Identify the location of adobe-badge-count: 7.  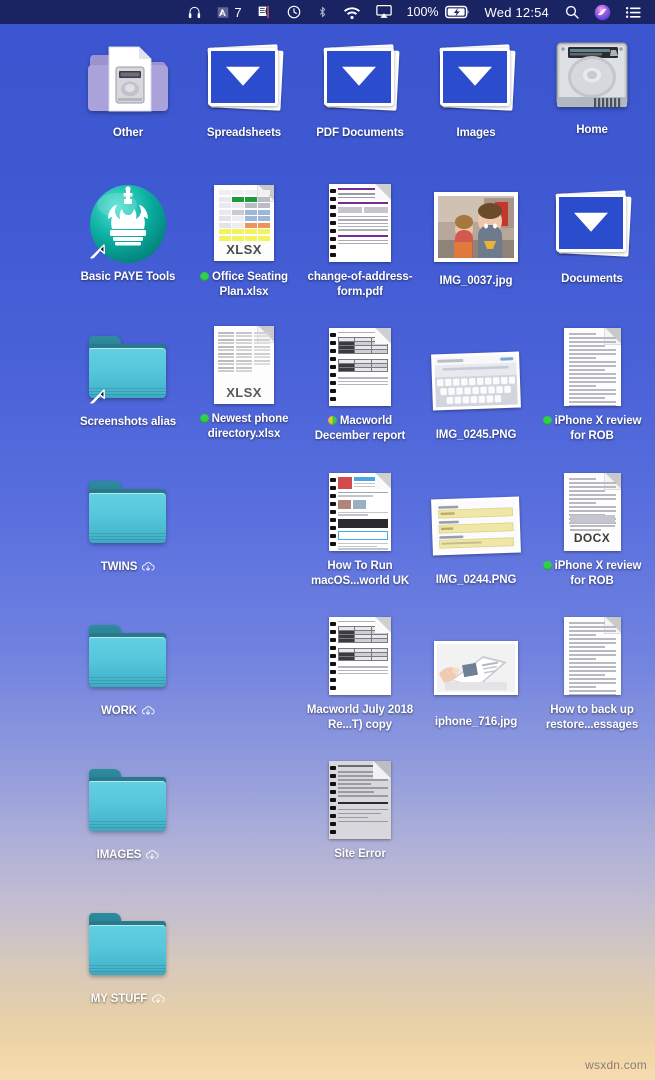
(238, 12).